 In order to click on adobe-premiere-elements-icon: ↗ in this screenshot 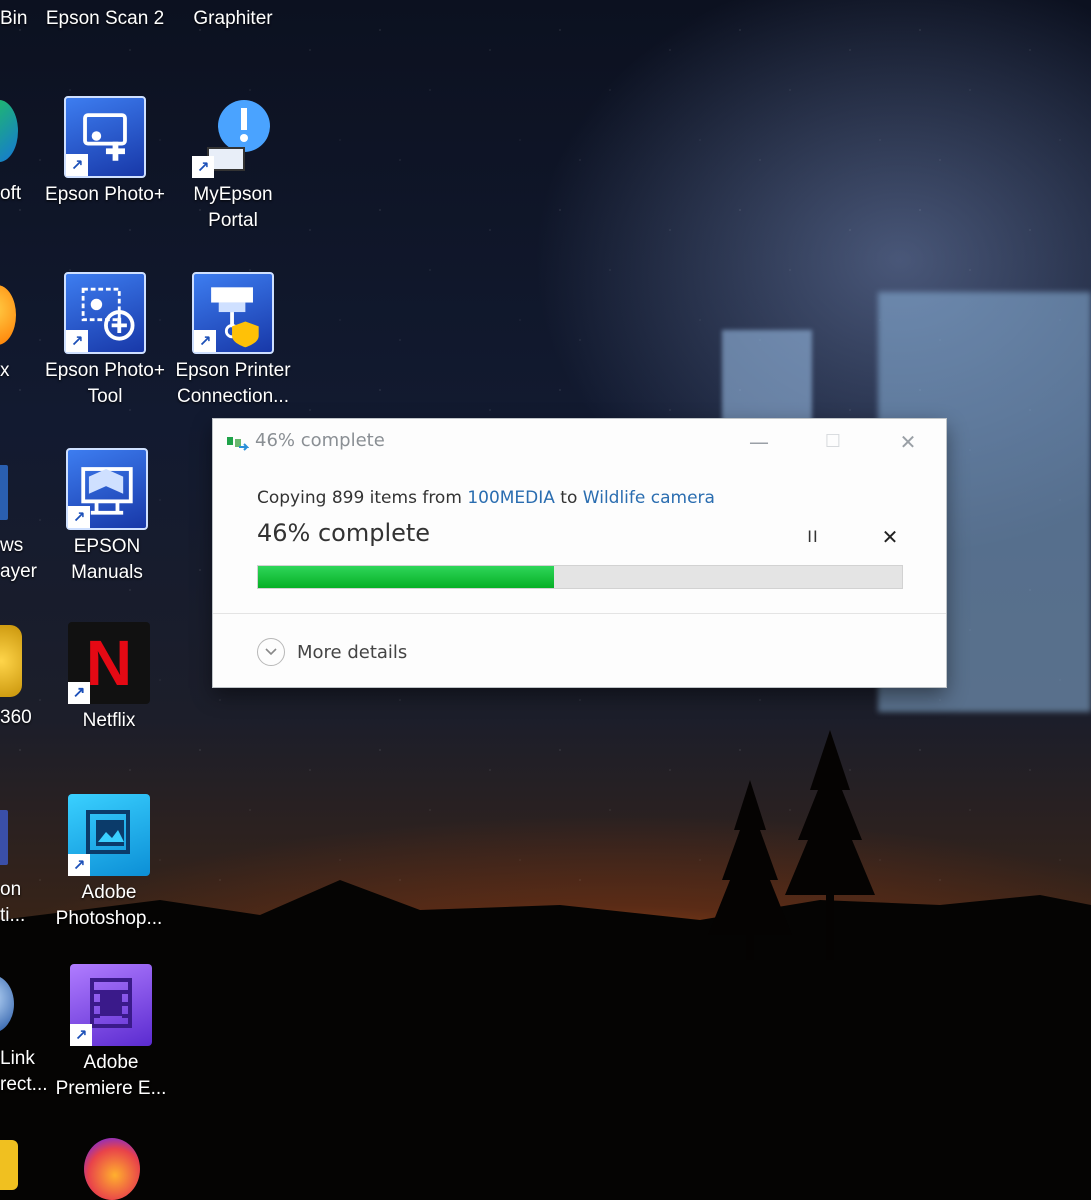, I will do `click(111, 1005)`.